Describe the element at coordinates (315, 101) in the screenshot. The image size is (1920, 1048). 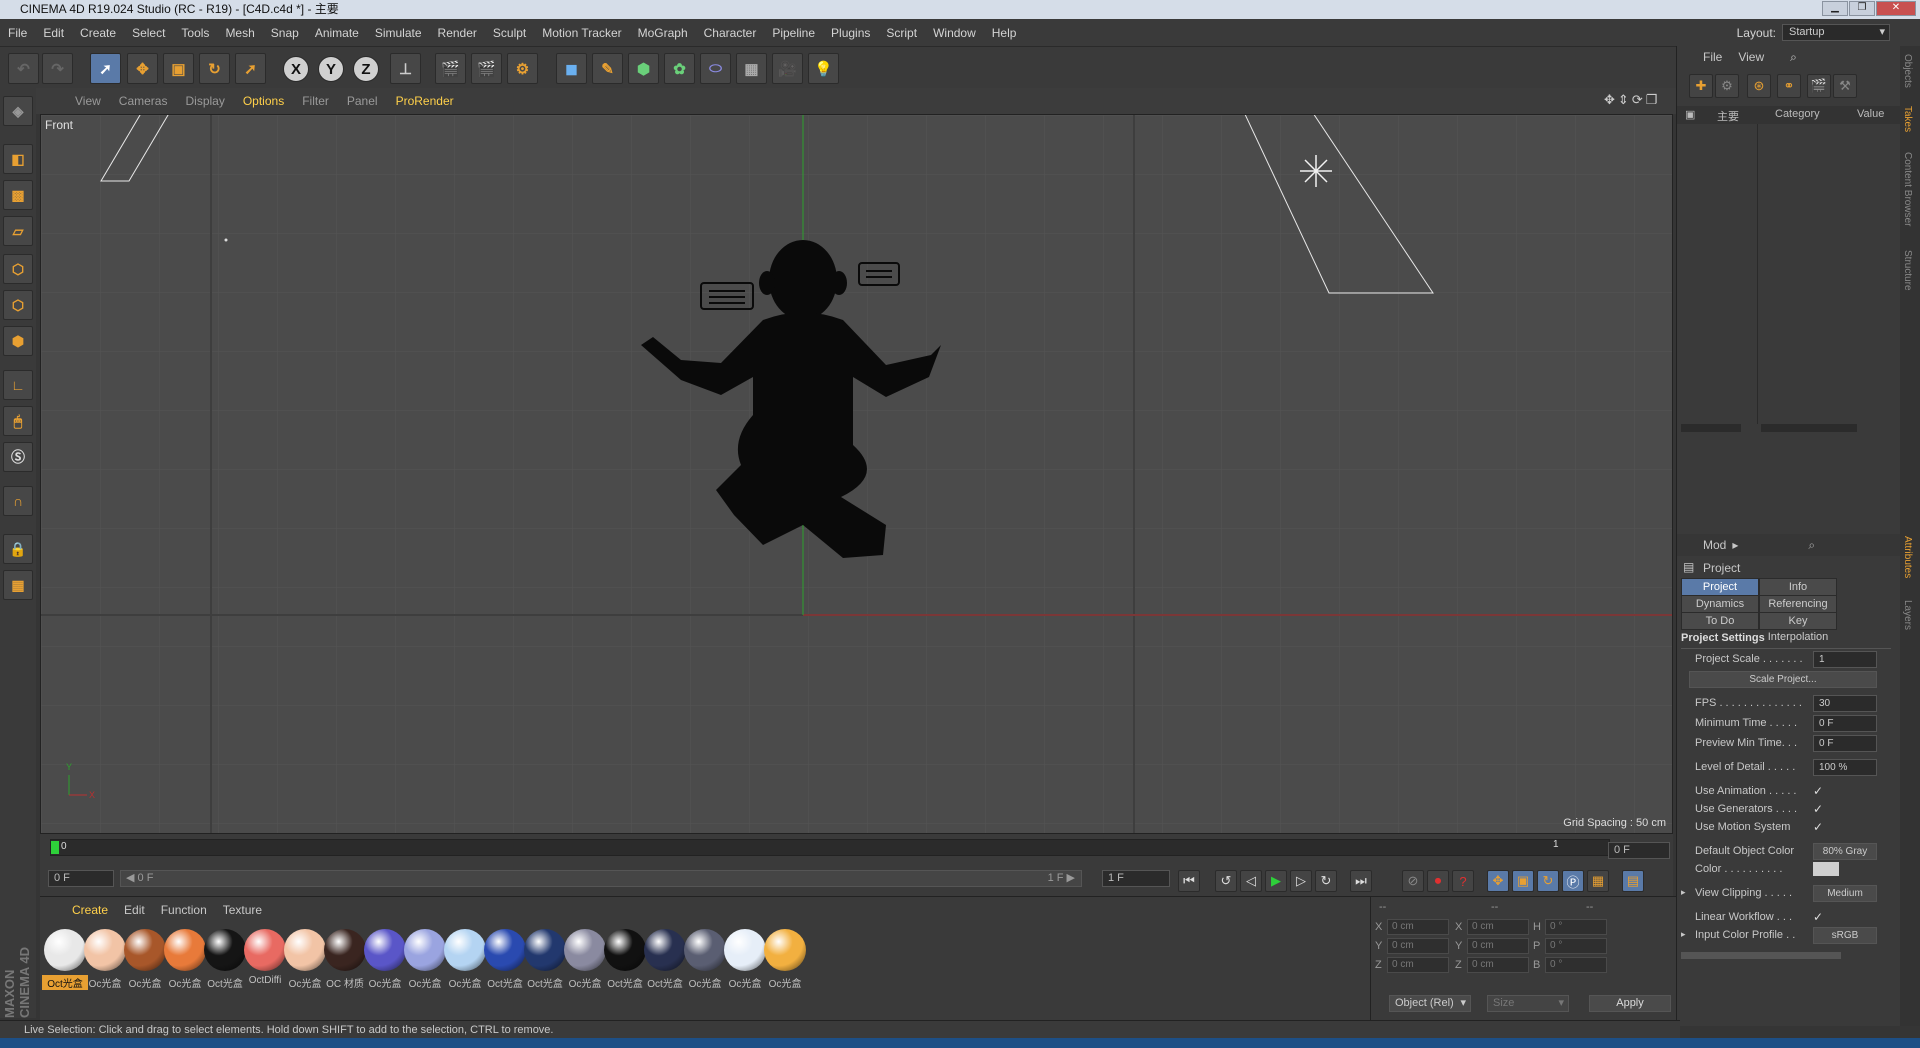
I see `viewport-menu-filter: Filter` at that location.